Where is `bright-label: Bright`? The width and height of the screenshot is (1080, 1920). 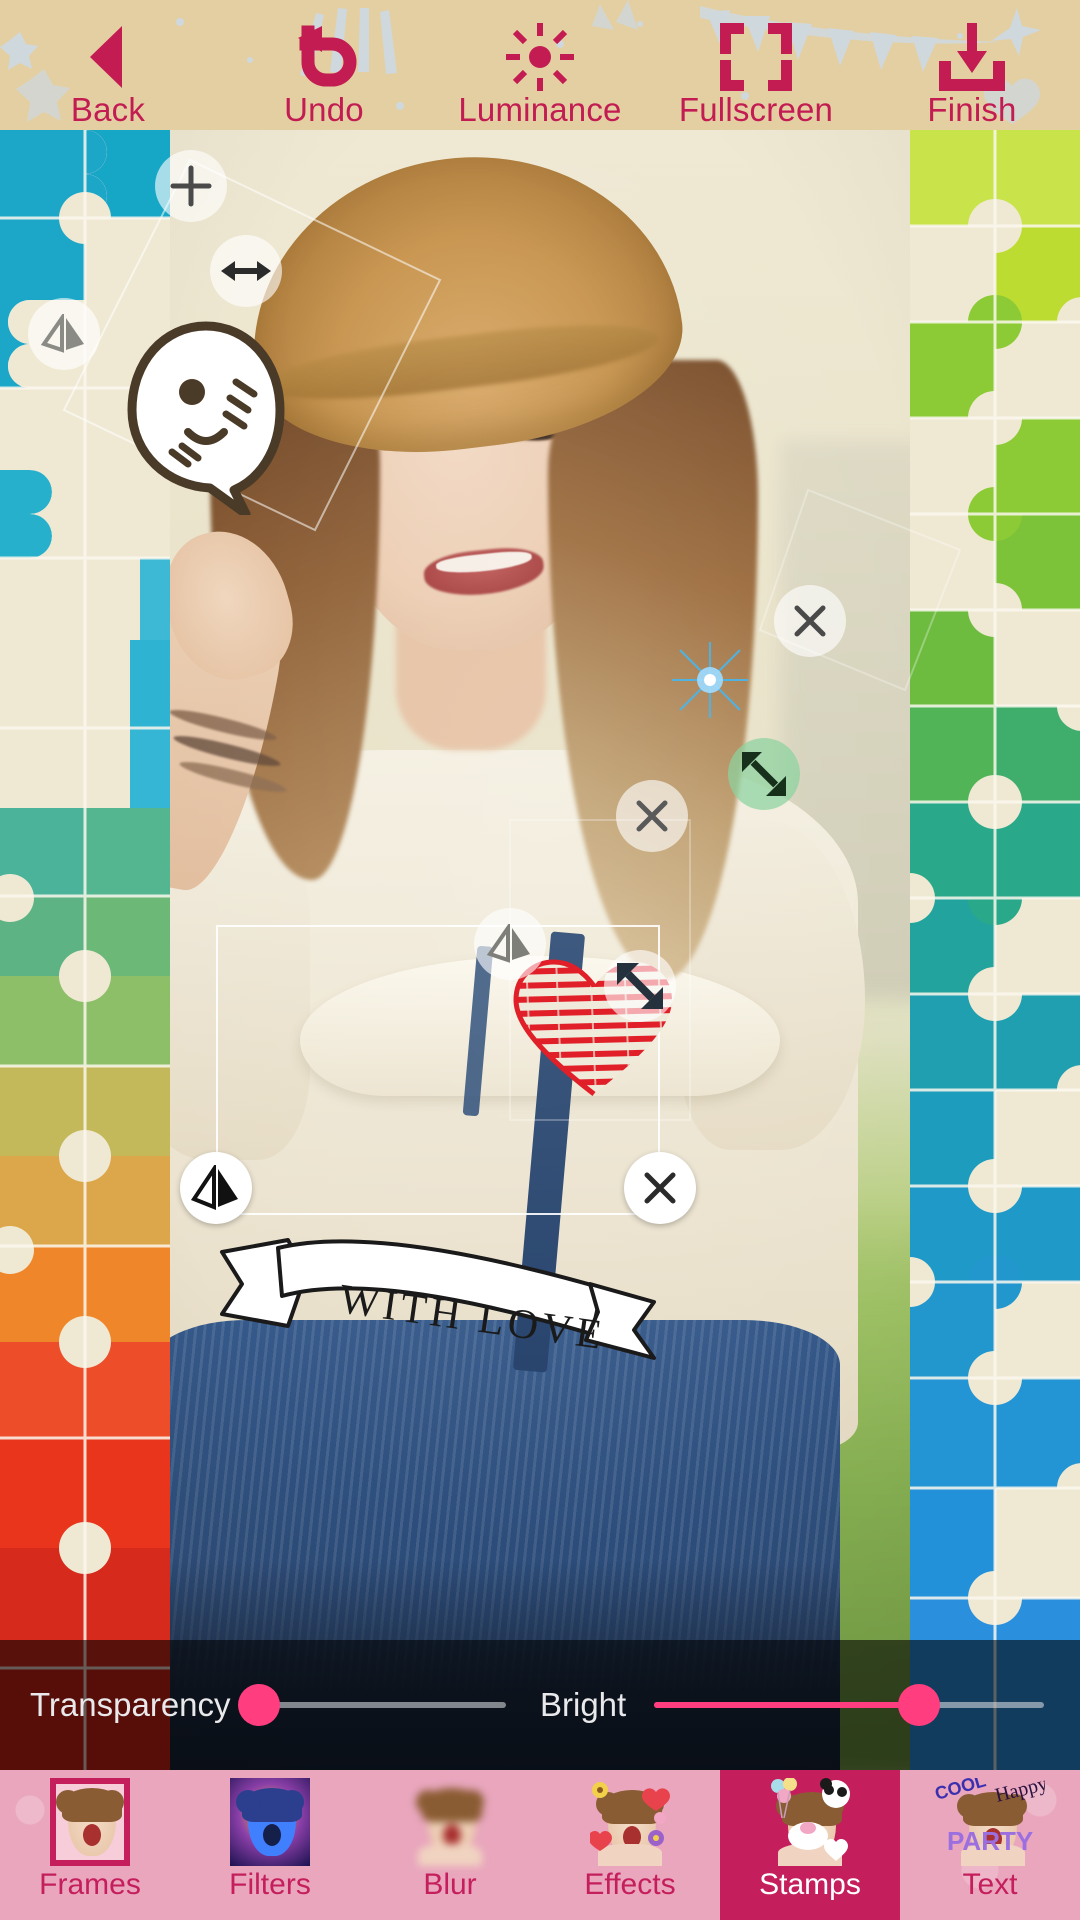
bright-label: Bright is located at coordinates (583, 1704).